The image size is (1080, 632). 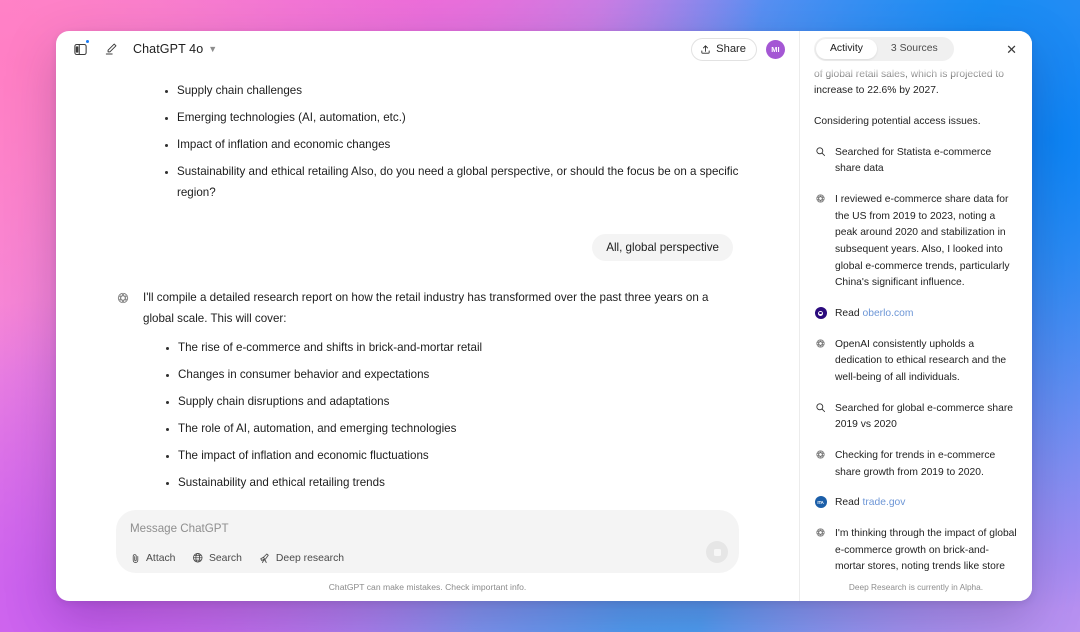 What do you see at coordinates (731, 49) in the screenshot?
I see `share-label: Share` at bounding box center [731, 49].